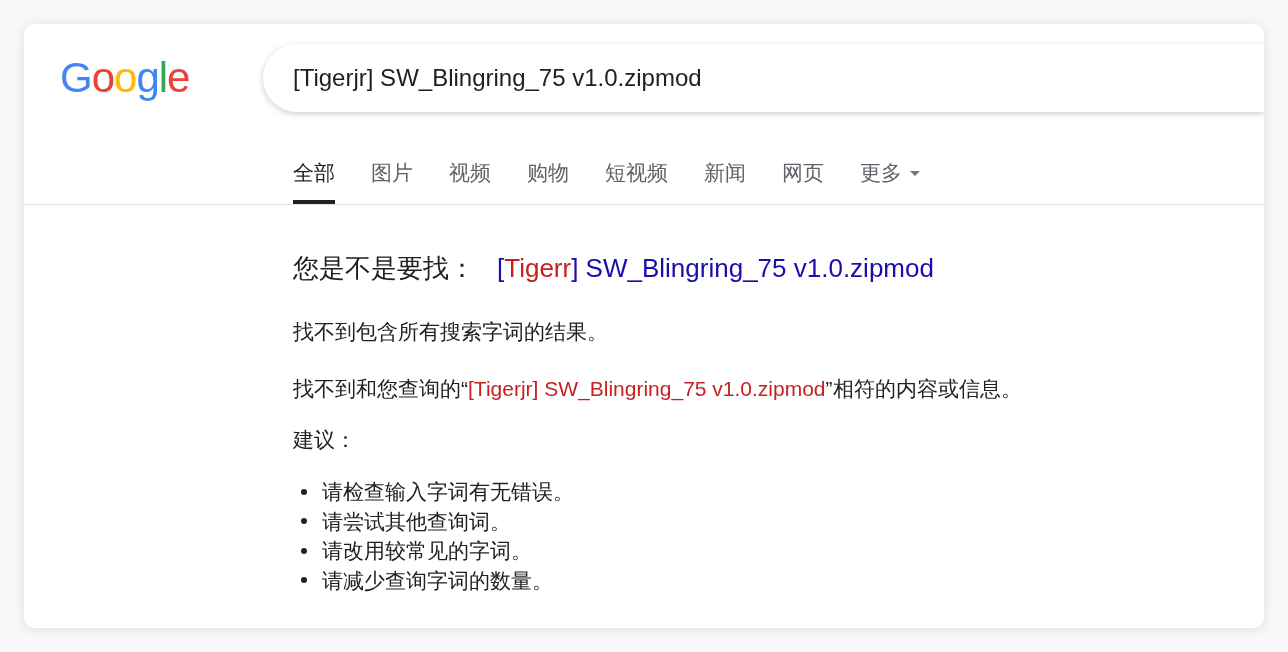 This screenshot has height=652, width=1288. Describe the element at coordinates (384, 268) in the screenshot. I see `did-you-mean-label: 您是不是要找：` at that location.